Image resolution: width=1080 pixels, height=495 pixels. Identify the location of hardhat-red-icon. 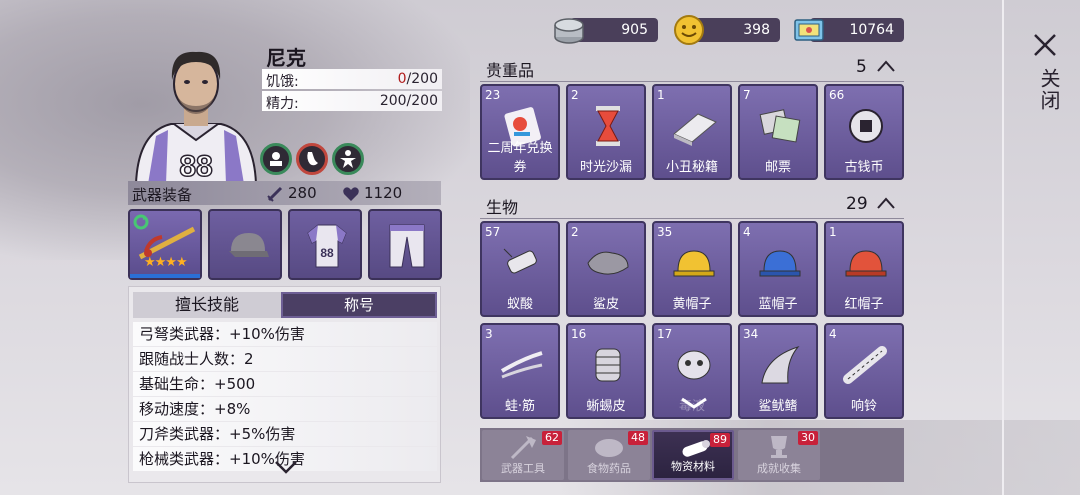
(866, 263).